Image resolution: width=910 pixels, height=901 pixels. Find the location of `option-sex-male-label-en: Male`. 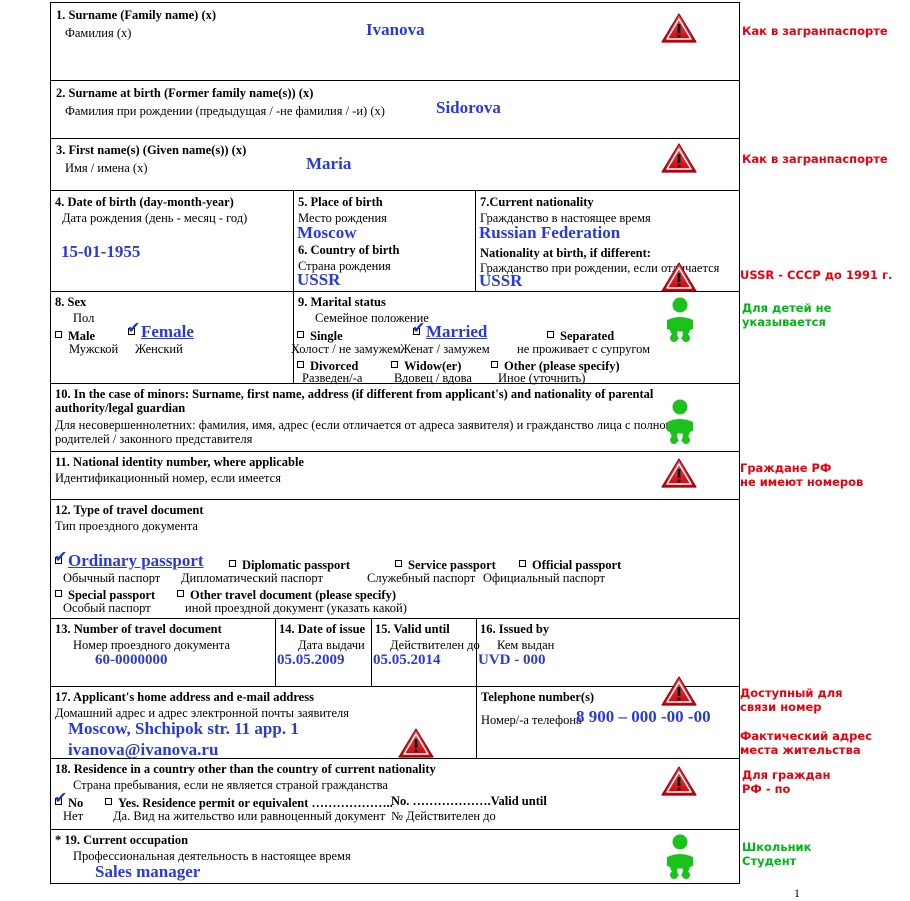

option-sex-male-label-en: Male is located at coordinates (82, 336).